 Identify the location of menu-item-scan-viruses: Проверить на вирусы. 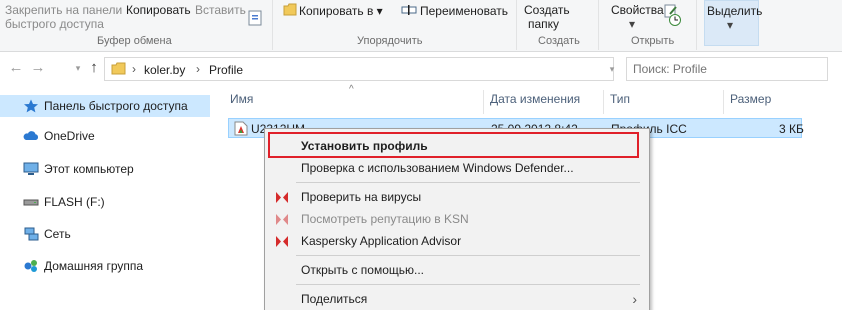
(457, 197).